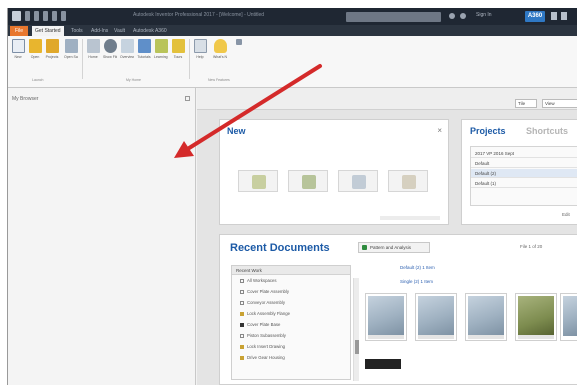 The image size is (577, 385). I want to click on list-item: 2017 VP 2016 Sept, so click(524, 153).